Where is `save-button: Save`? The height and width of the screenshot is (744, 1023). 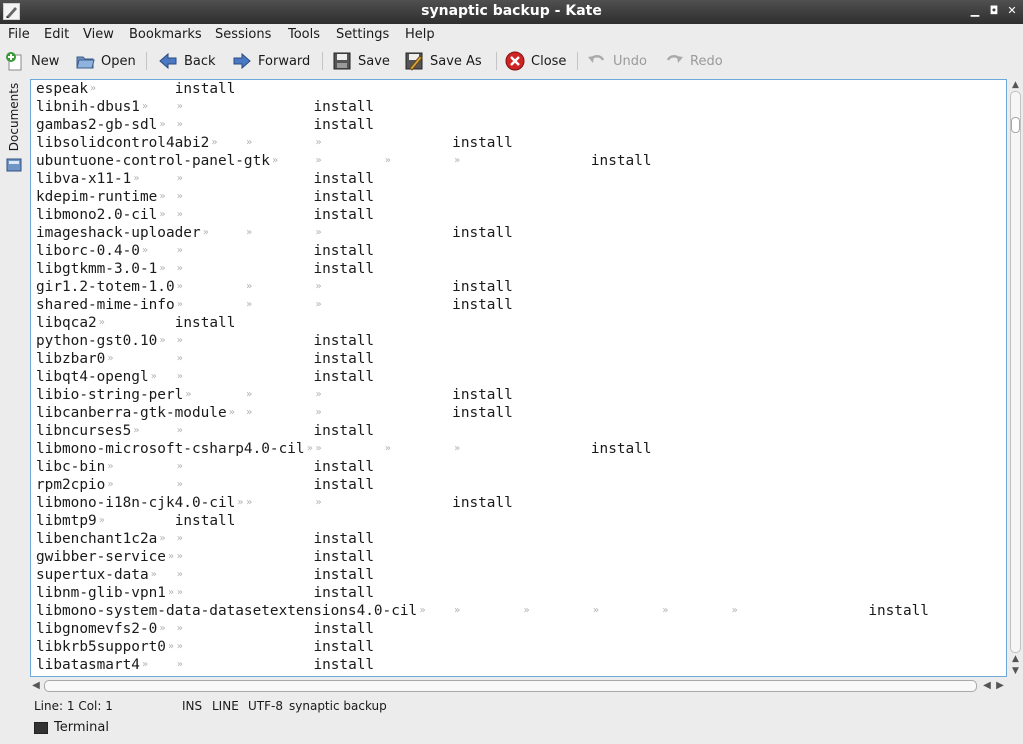
save-button: Save is located at coordinates (360, 61).